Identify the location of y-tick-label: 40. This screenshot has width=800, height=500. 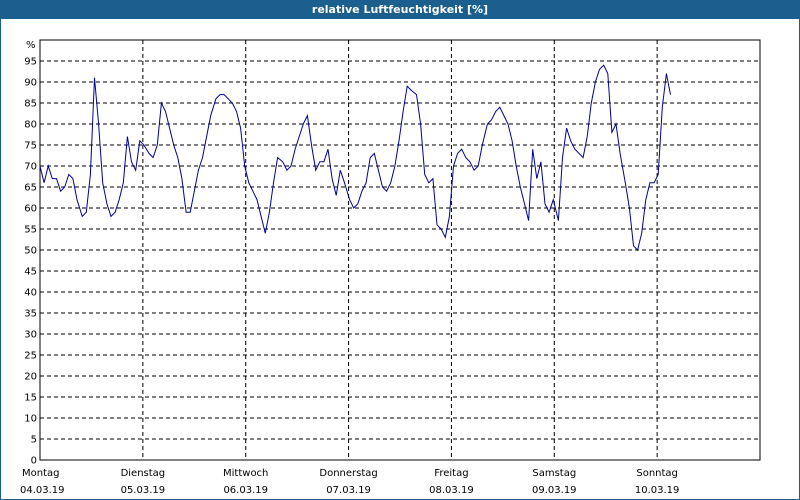
(30, 293).